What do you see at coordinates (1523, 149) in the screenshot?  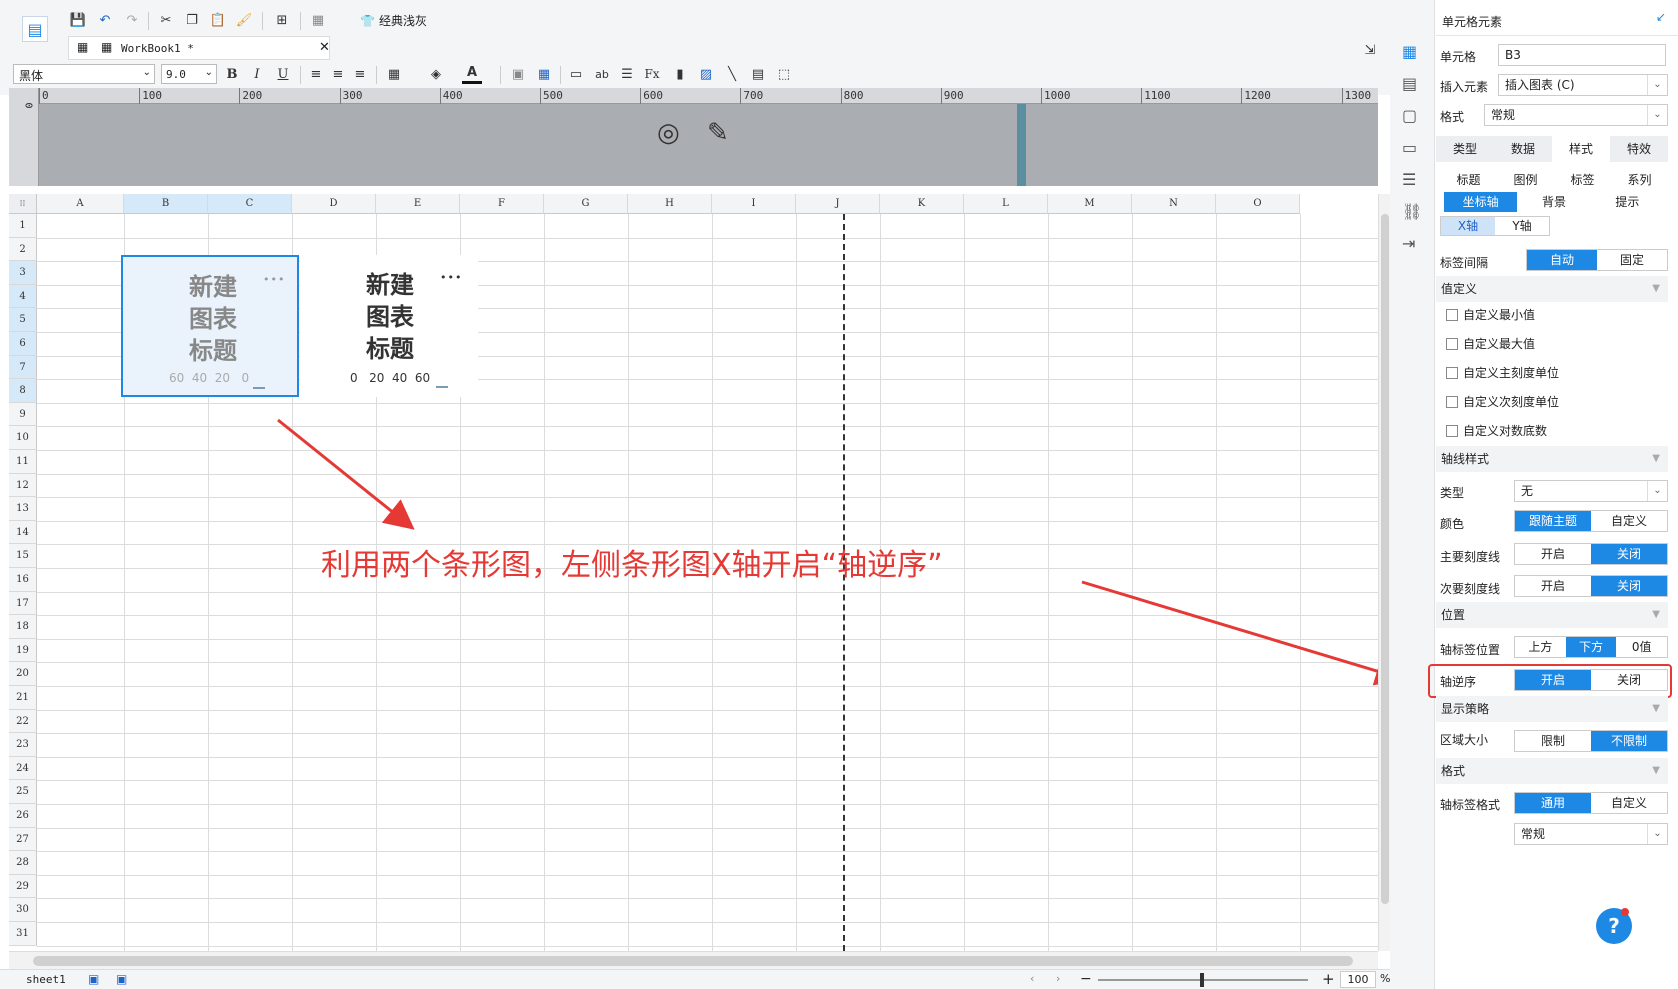 I see `tab-data: 数据` at bounding box center [1523, 149].